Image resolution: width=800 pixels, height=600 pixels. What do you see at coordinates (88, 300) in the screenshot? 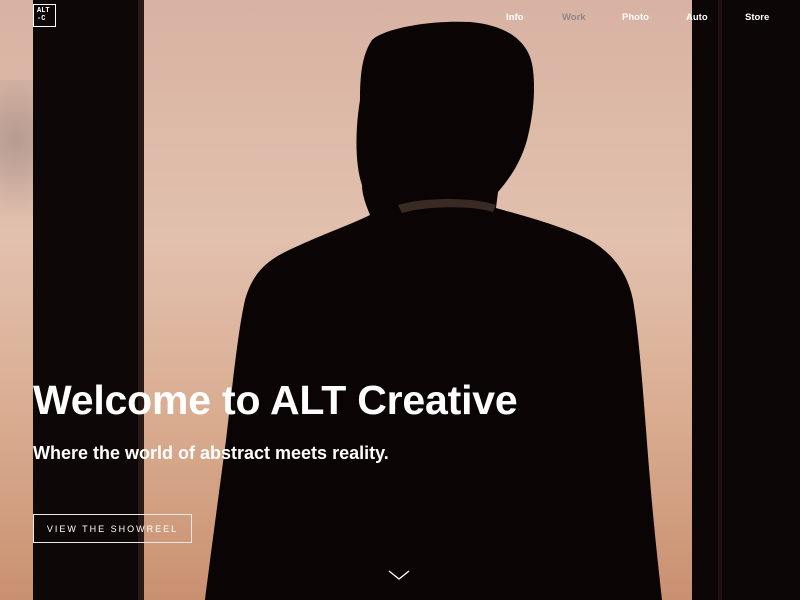
I see `left-window-pillar` at bounding box center [88, 300].